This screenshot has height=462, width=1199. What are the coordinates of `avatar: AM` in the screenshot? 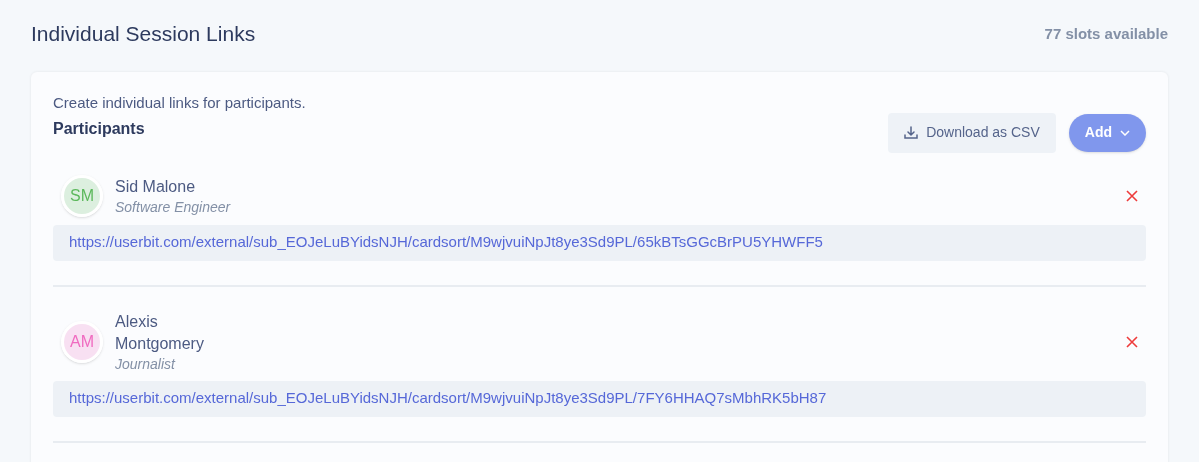 It's located at (82, 341).